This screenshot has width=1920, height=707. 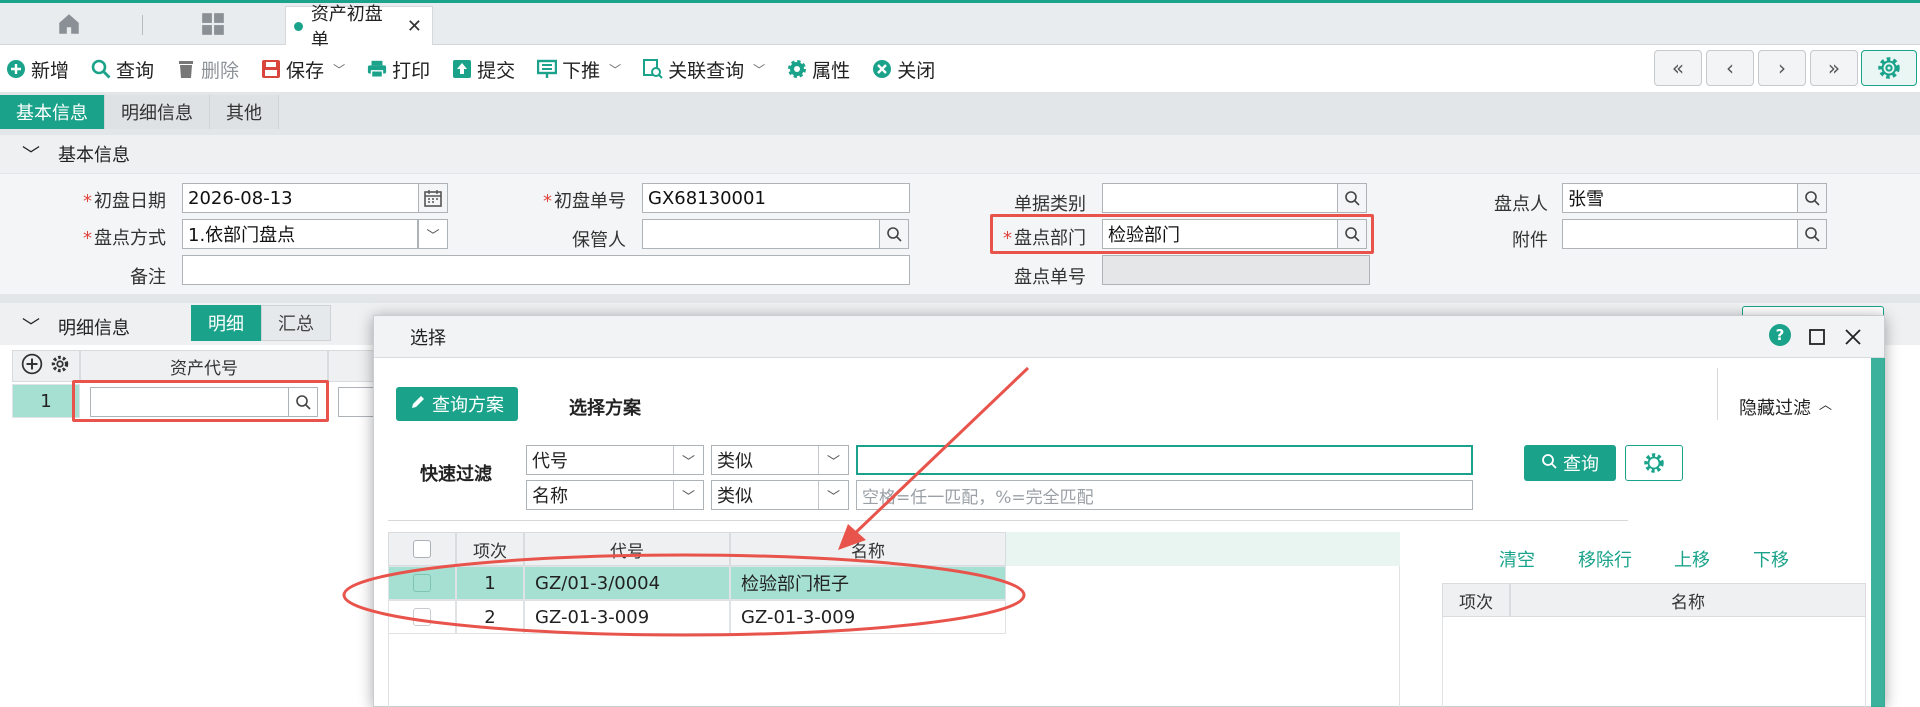 What do you see at coordinates (686, 501) in the screenshot?
I see `annotation-overlay` at bounding box center [686, 501].